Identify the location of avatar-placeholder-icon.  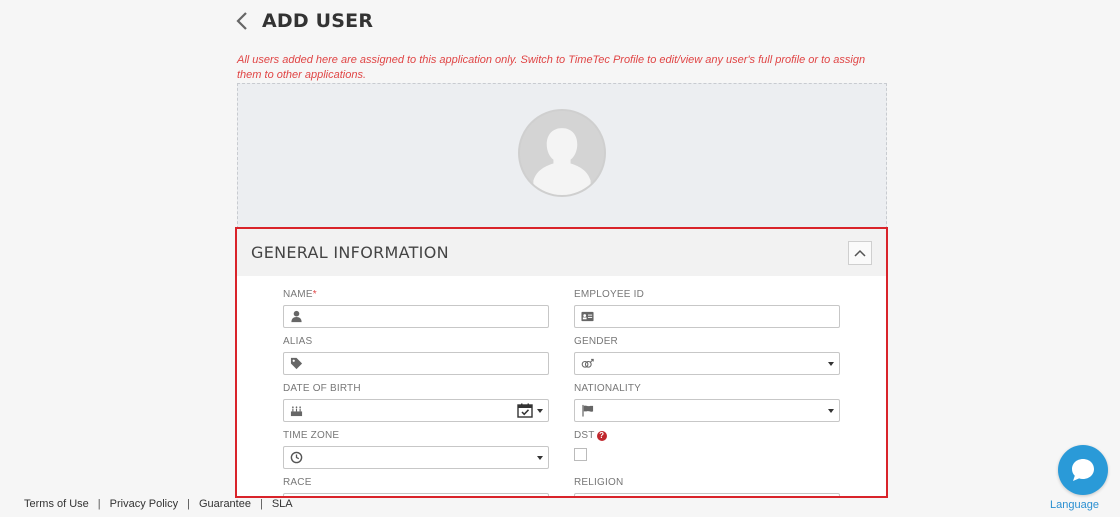
(562, 153).